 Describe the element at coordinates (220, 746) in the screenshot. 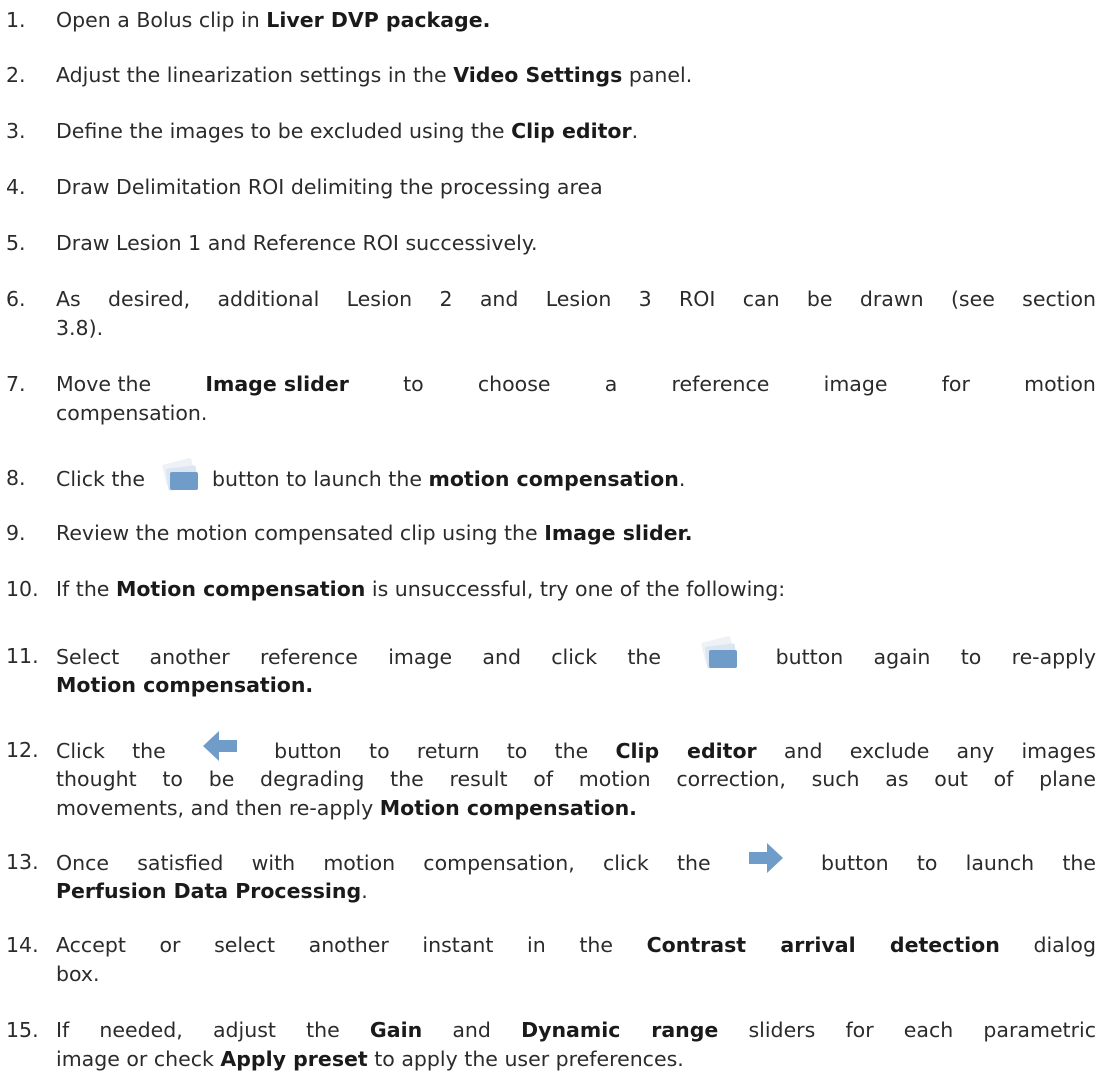

I see `back-arrow-icon` at that location.